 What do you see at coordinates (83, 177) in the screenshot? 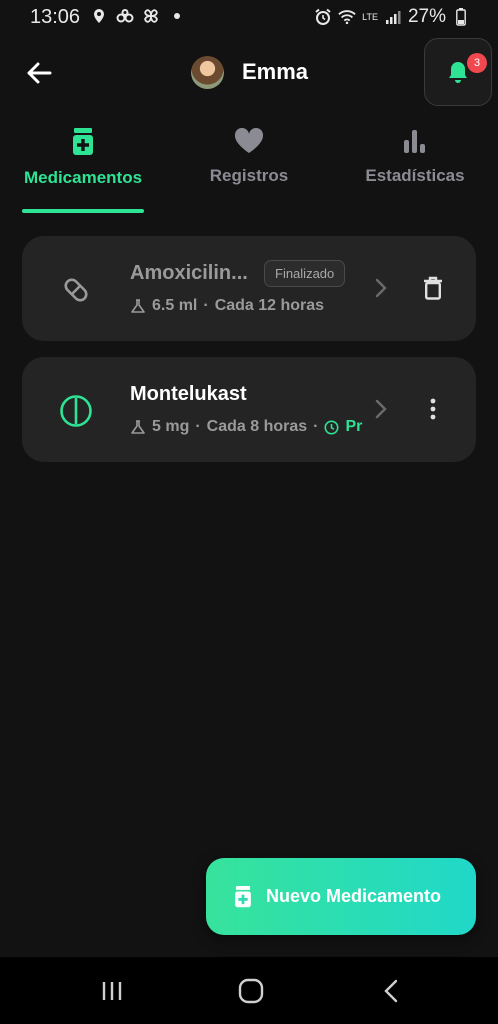
I see `tab-label: Medicamentos` at bounding box center [83, 177].